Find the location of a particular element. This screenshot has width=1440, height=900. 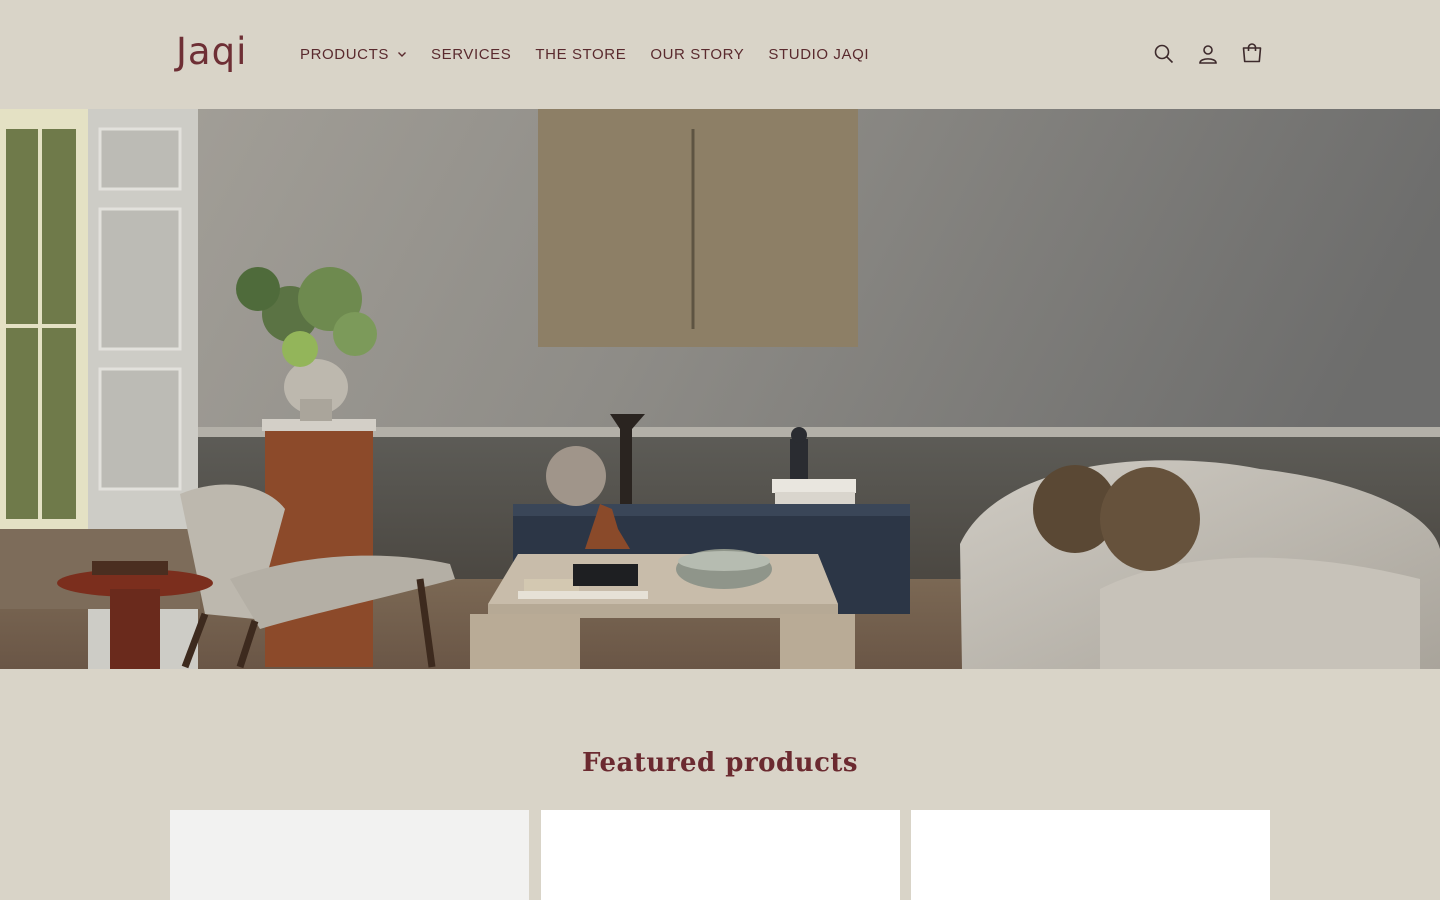

cart-button is located at coordinates (1252, 54).